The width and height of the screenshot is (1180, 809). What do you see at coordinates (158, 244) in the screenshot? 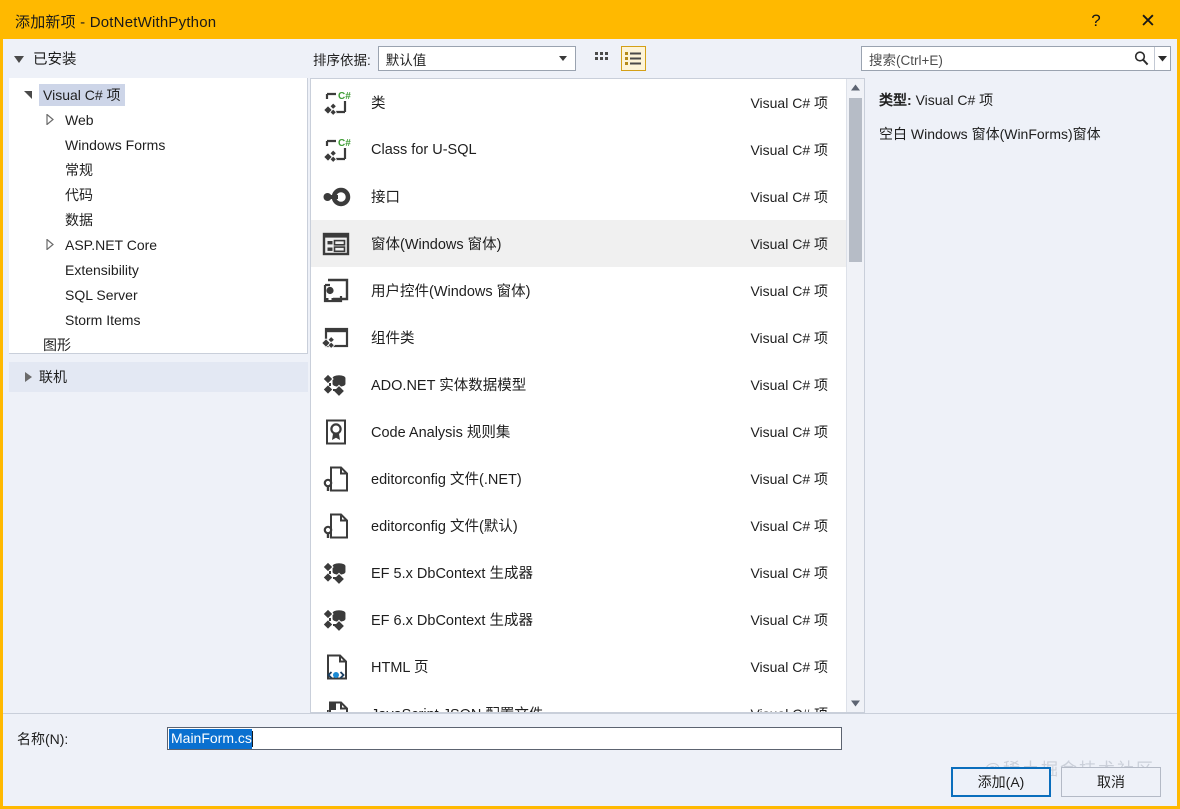
I see `sidebar-item: ASP.NET Core` at bounding box center [158, 244].